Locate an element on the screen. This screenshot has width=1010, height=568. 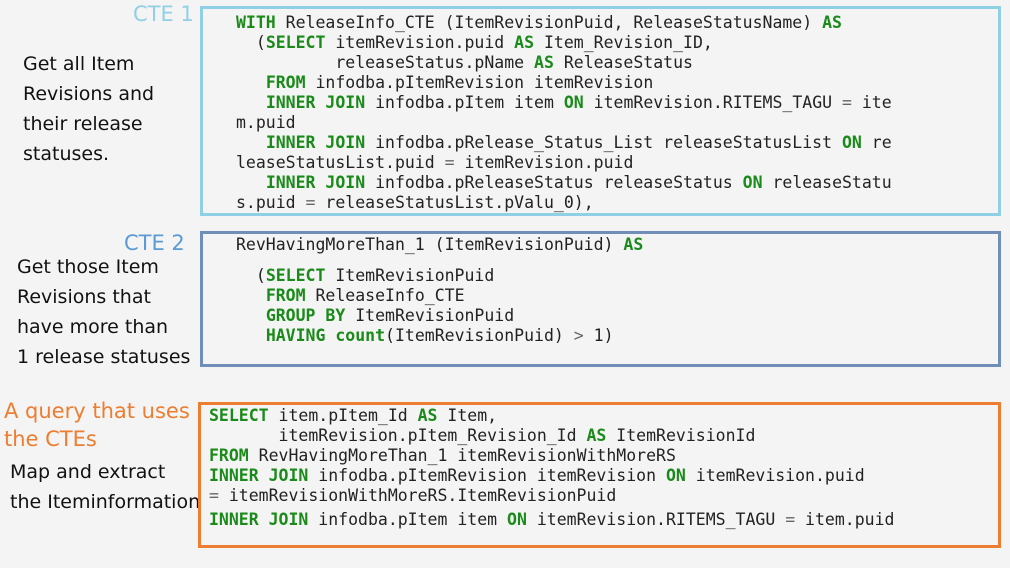
cte2-code-line: (SELECT ItemRevisionPuid is located at coordinates (365, 275).